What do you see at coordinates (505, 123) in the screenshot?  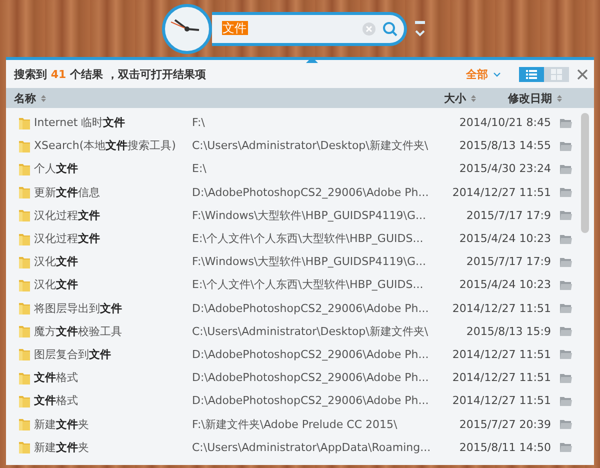 I see `modified-date: 2014/10/21 8:45` at bounding box center [505, 123].